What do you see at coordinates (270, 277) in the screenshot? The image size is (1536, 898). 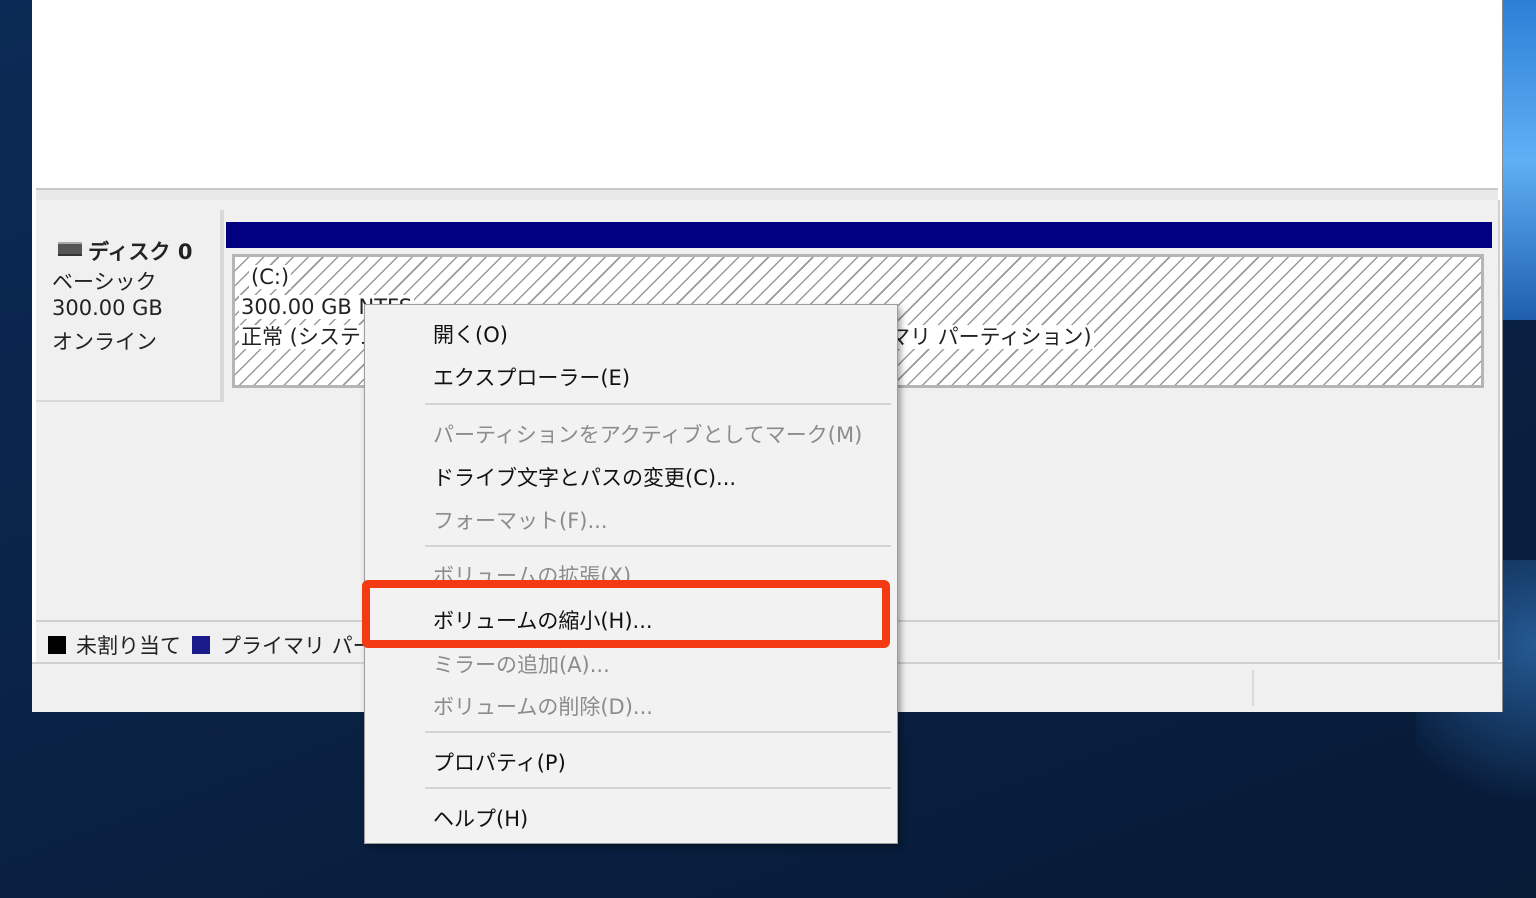 I see `partition-drive-letter: (C:)` at bounding box center [270, 277].